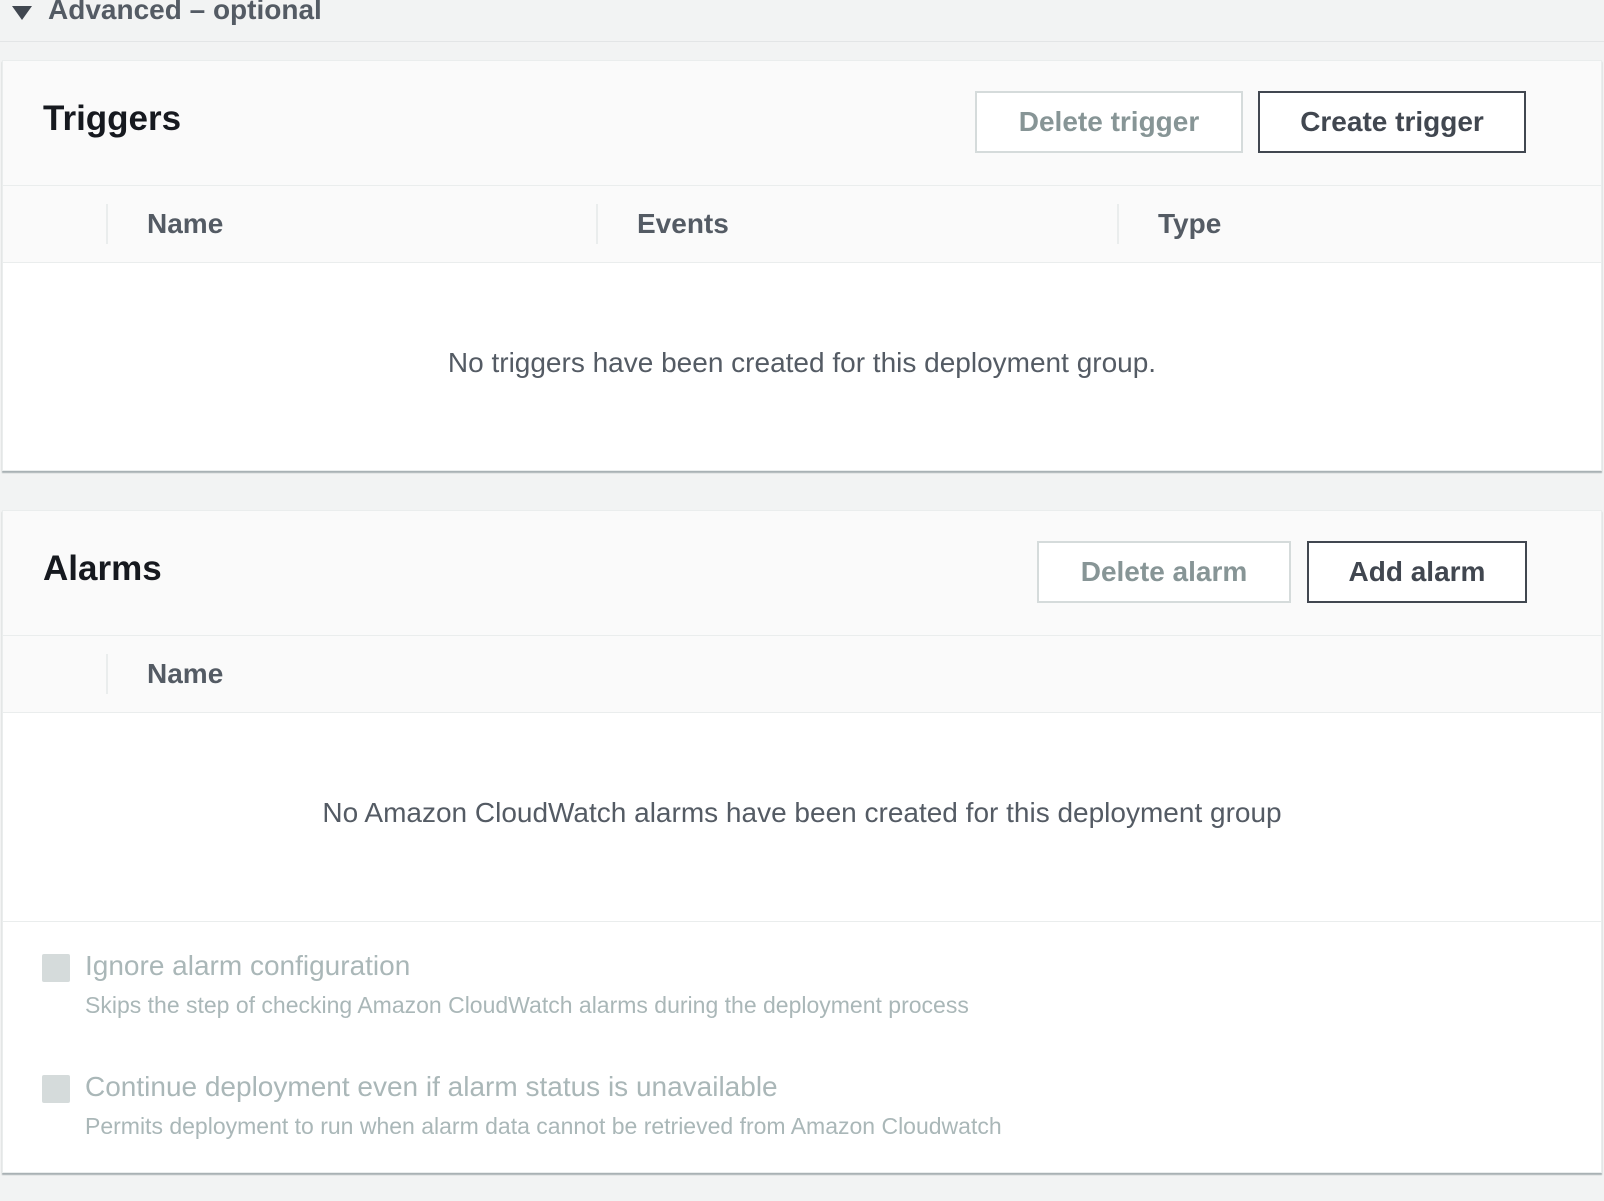 This screenshot has width=1604, height=1201. Describe the element at coordinates (802, 573) in the screenshot. I see `alarms-header: Alarms Delete alarm Add alarm` at that location.